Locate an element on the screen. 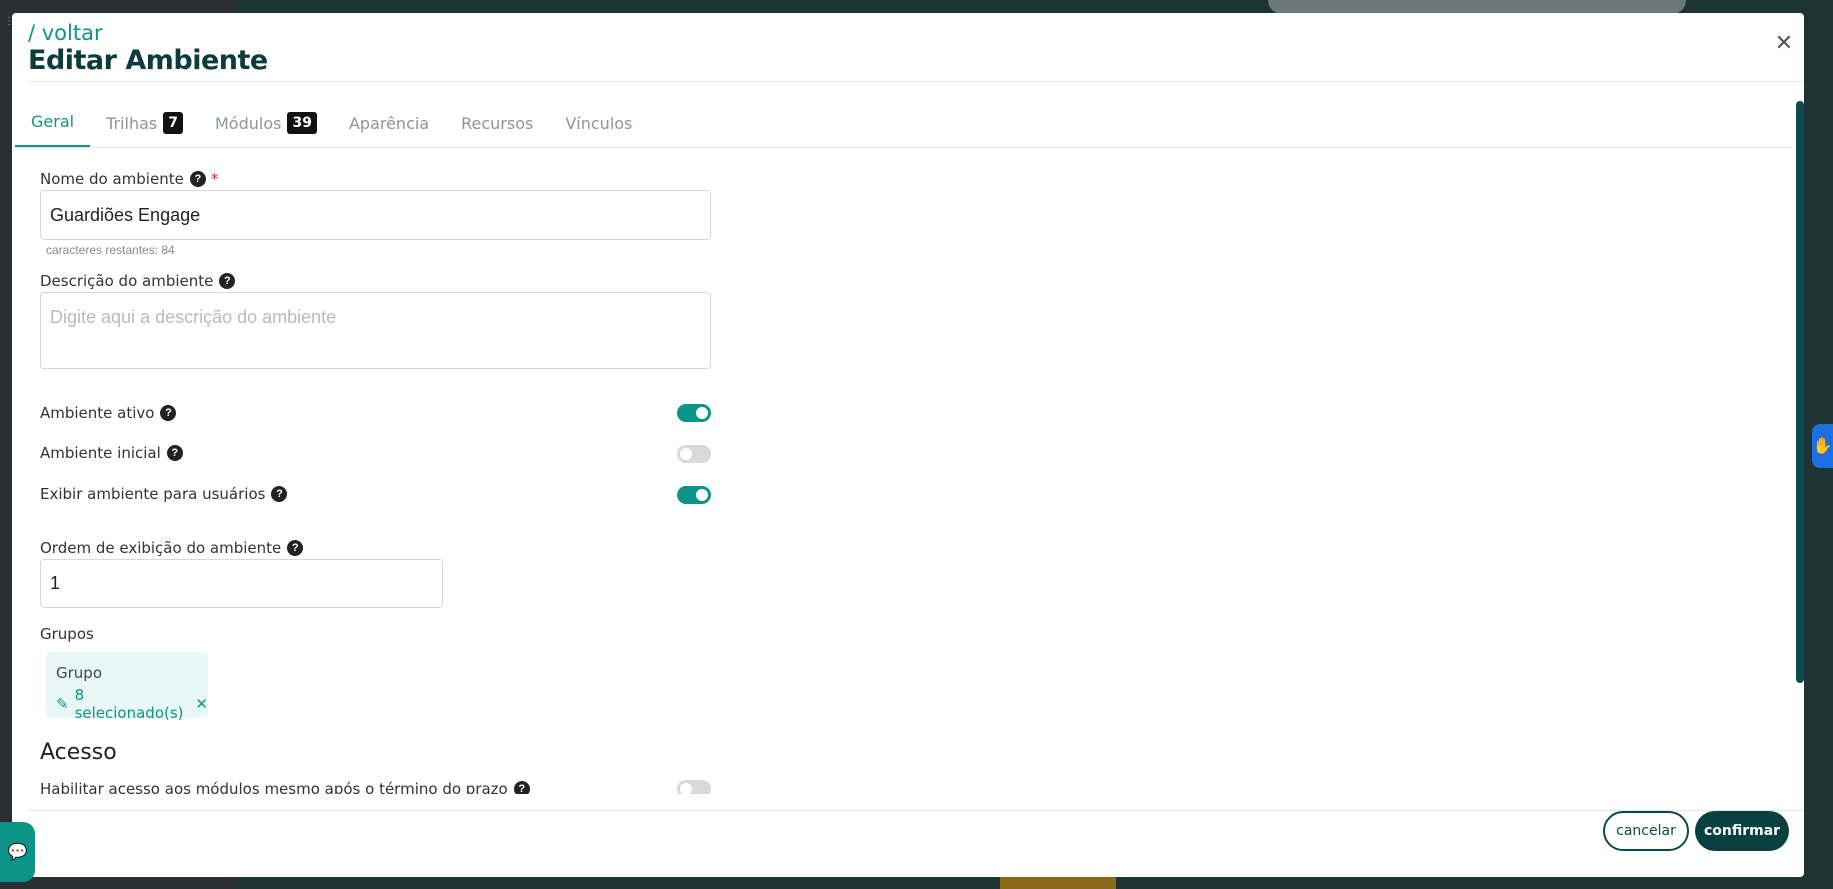  groups-label: Grupos is located at coordinates (67, 634).